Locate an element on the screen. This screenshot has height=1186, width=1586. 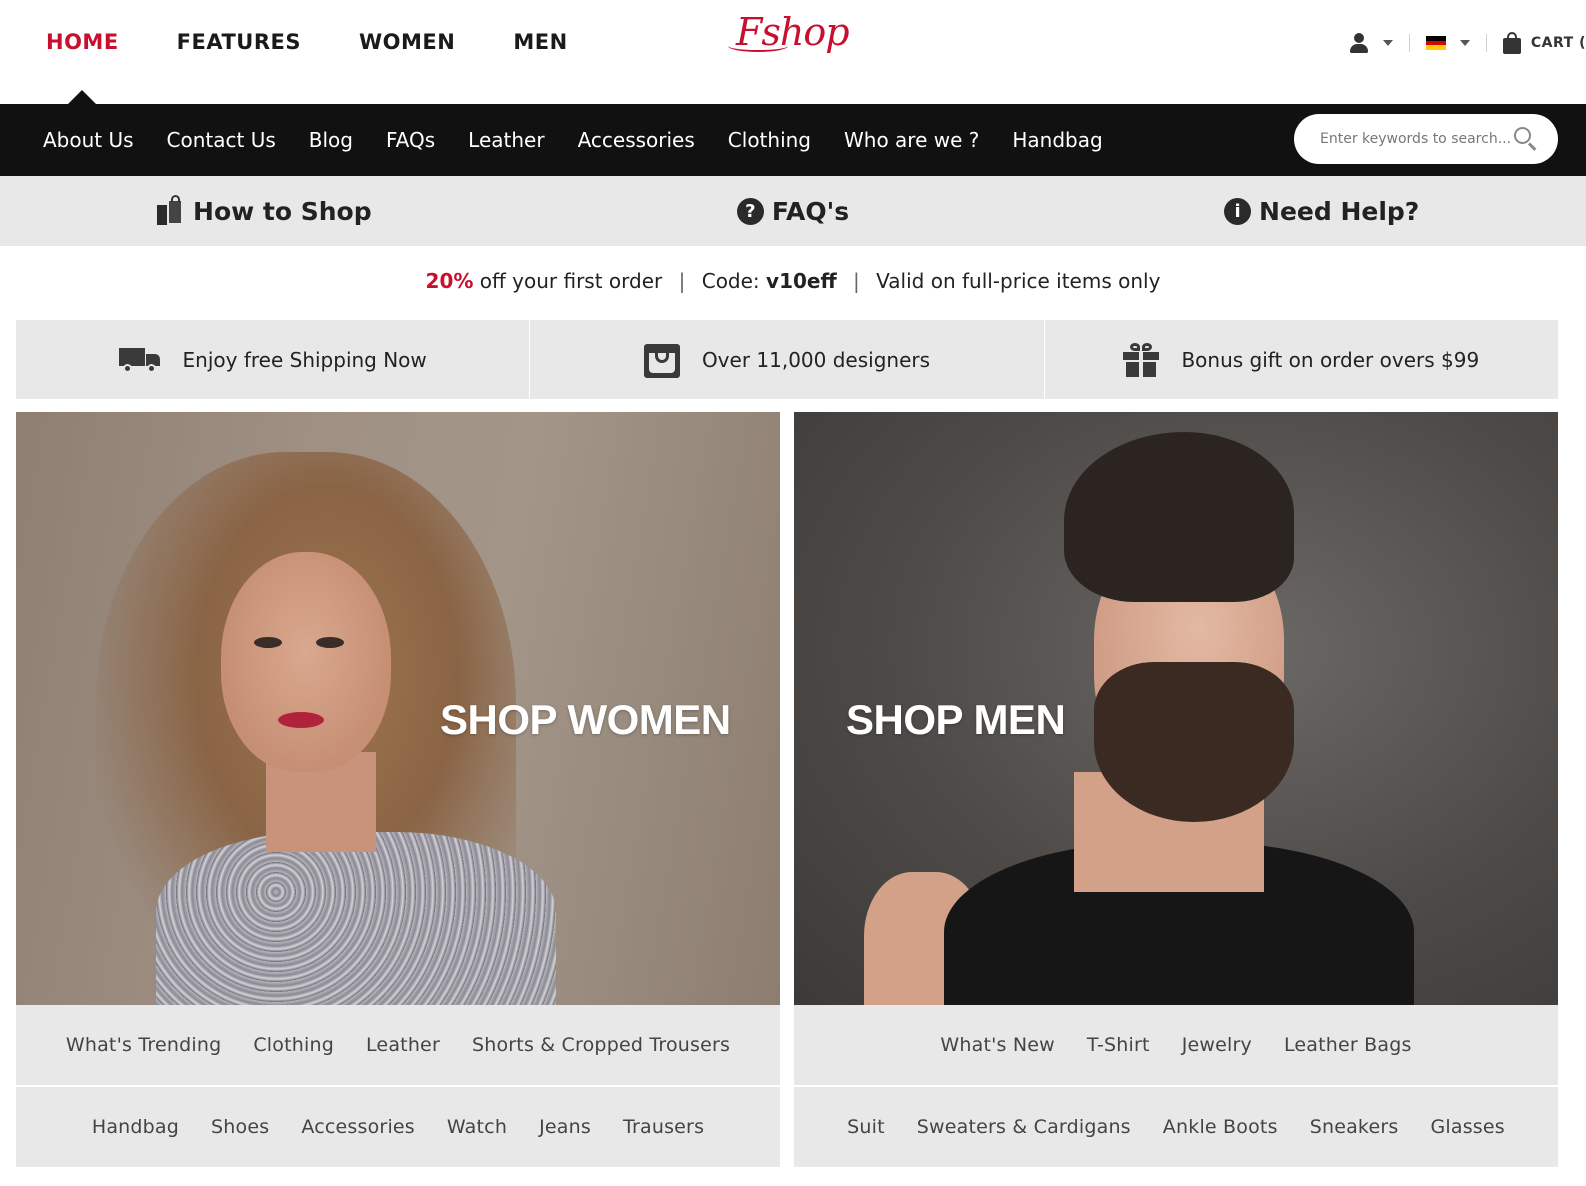
site-logo: Fshop is located at coordinates (789, 32).